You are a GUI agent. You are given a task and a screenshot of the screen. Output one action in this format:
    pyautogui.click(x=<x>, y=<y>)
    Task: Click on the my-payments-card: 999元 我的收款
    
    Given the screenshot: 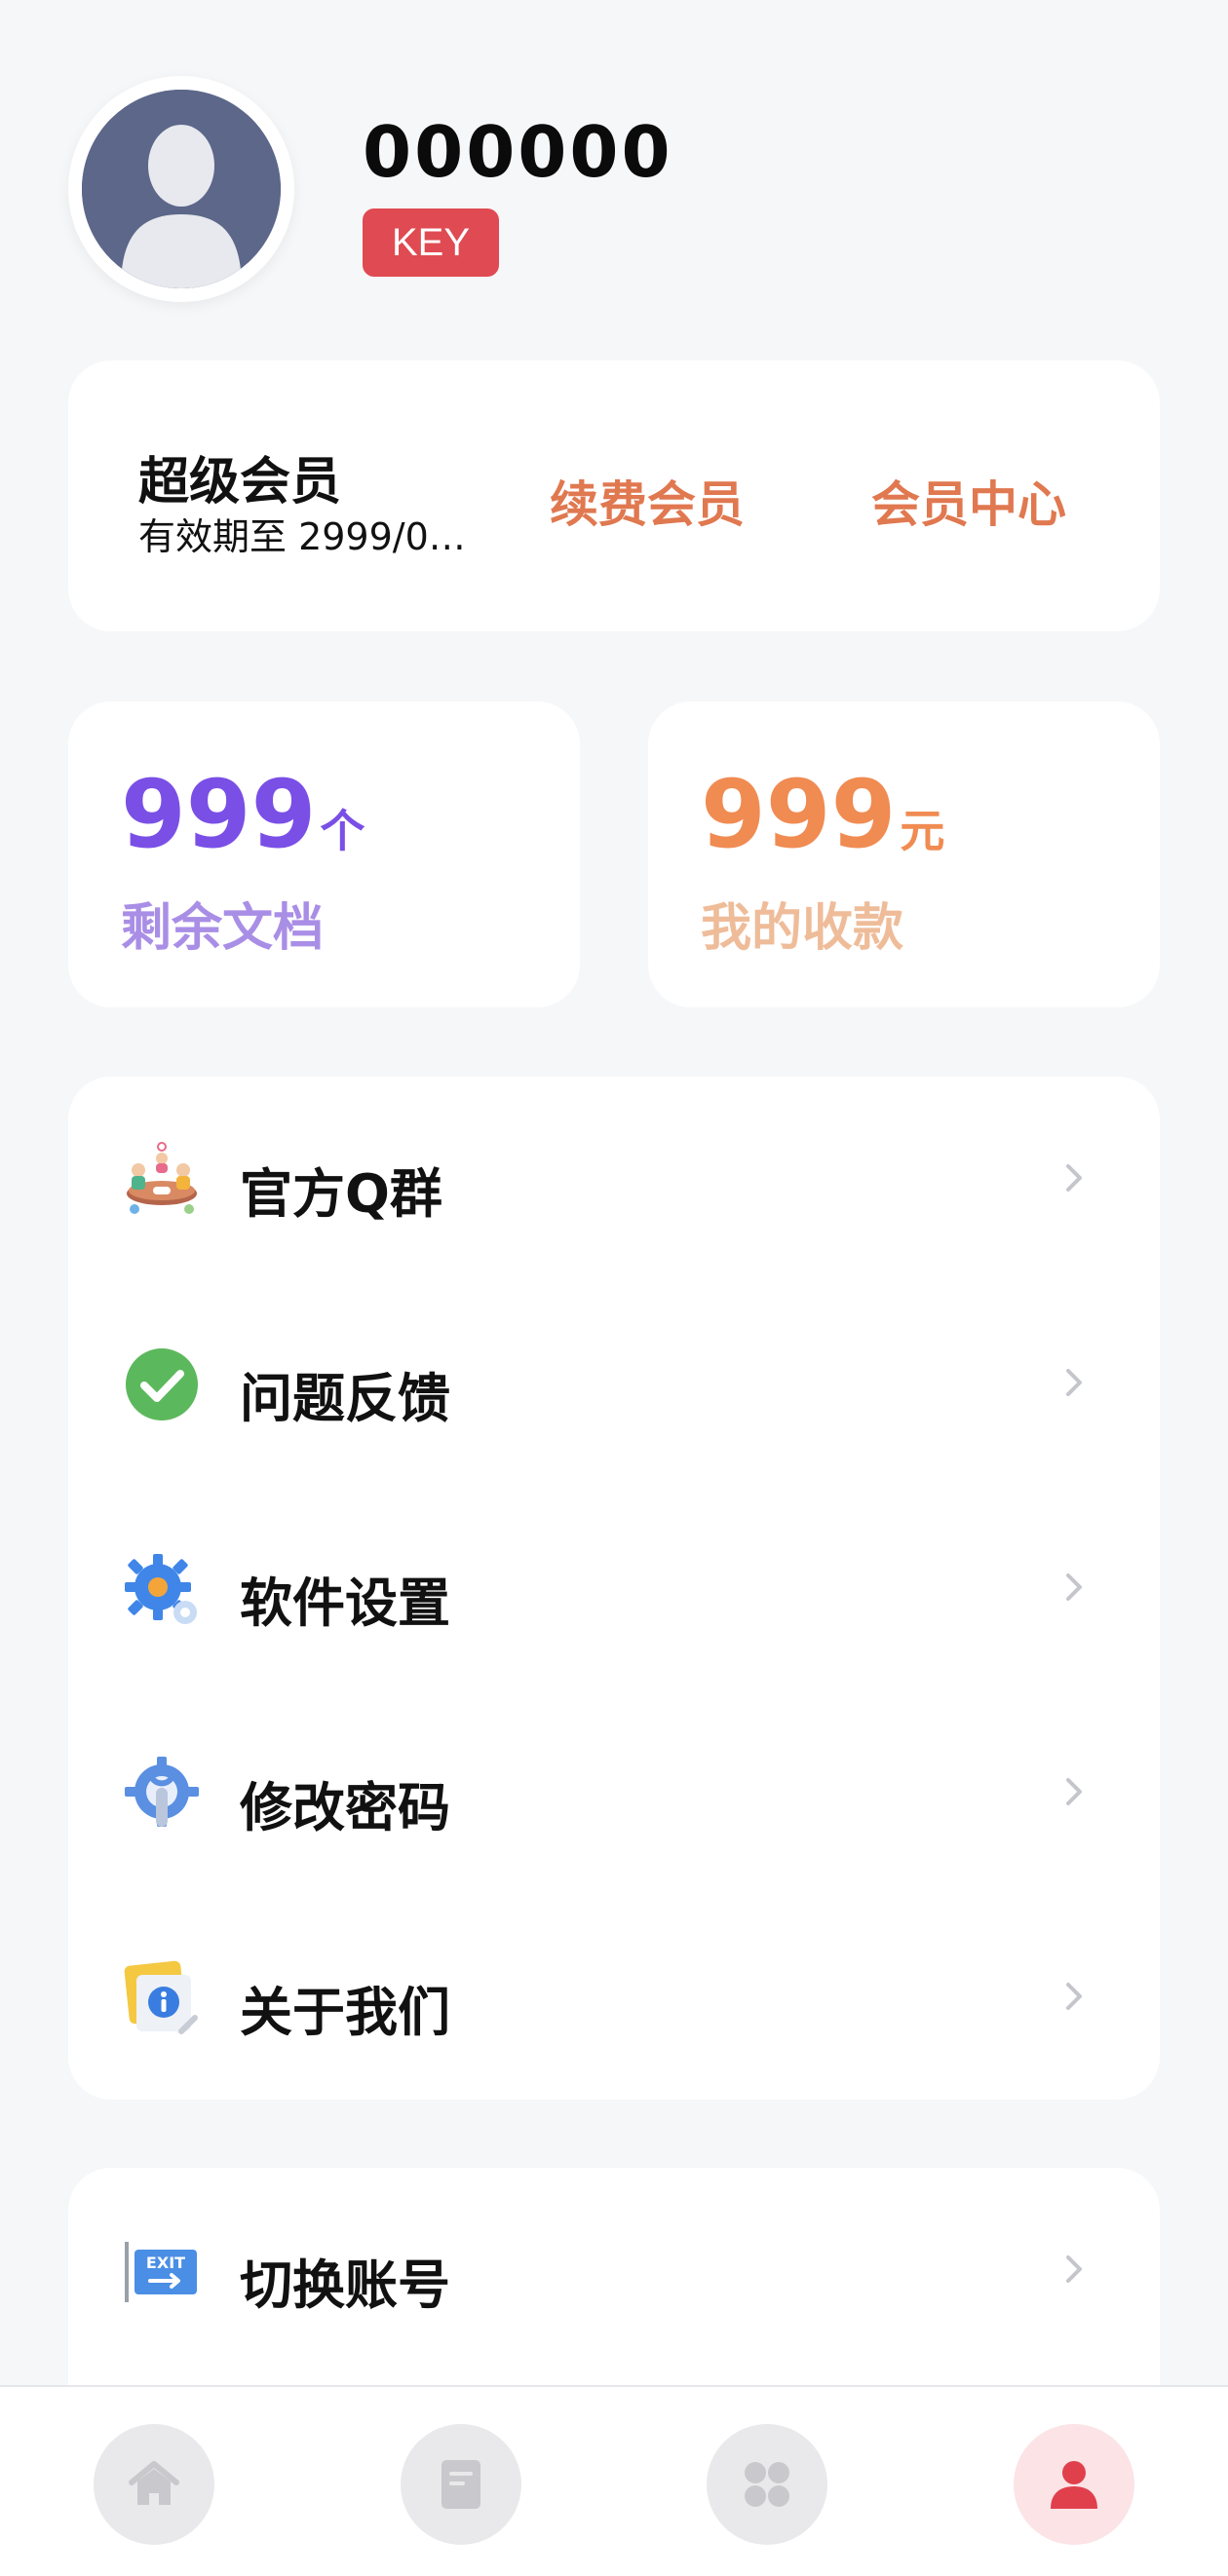 What is the action you would take?
    pyautogui.click(x=904, y=854)
    